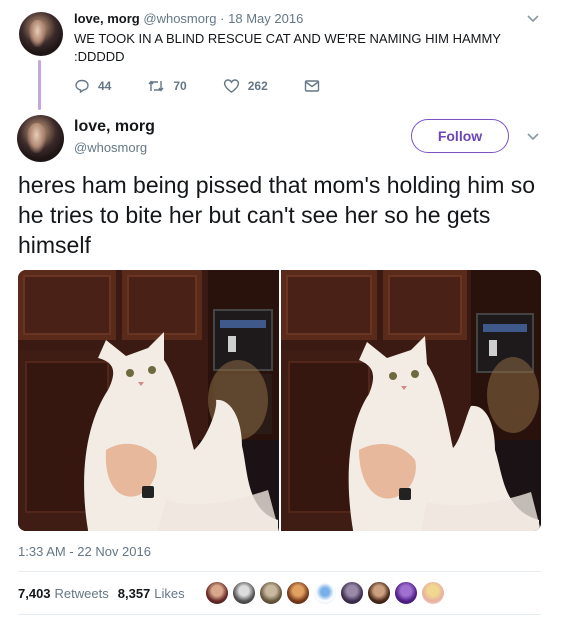 This screenshot has width=563, height=626. I want to click on author-avatar, so click(40, 138).